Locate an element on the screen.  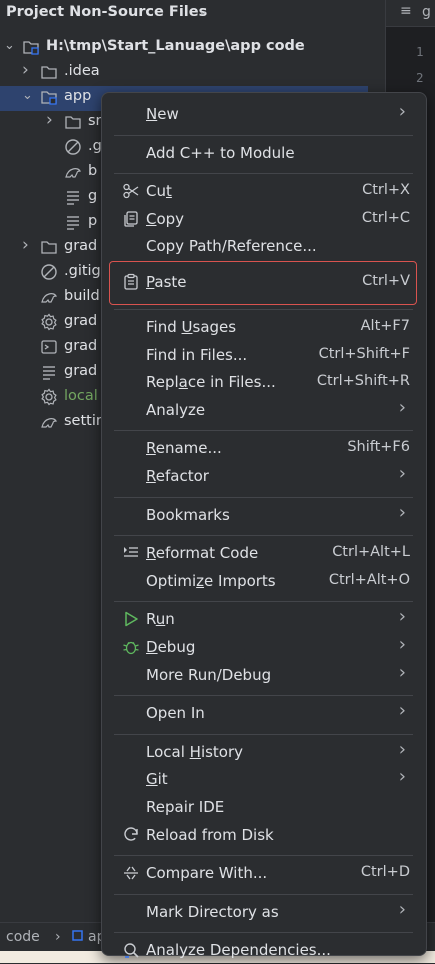
tree-item-label: build is located at coordinates (82, 296).